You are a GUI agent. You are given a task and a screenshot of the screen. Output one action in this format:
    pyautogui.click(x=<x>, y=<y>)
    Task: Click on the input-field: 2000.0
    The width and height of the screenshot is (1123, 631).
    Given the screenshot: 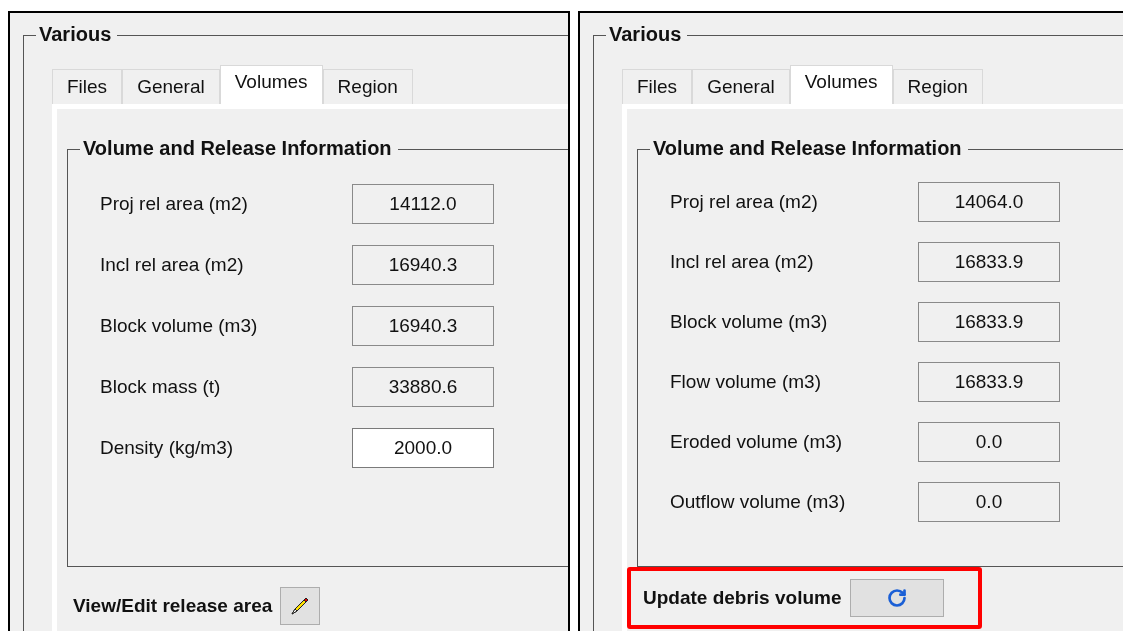 What is the action you would take?
    pyautogui.click(x=423, y=448)
    